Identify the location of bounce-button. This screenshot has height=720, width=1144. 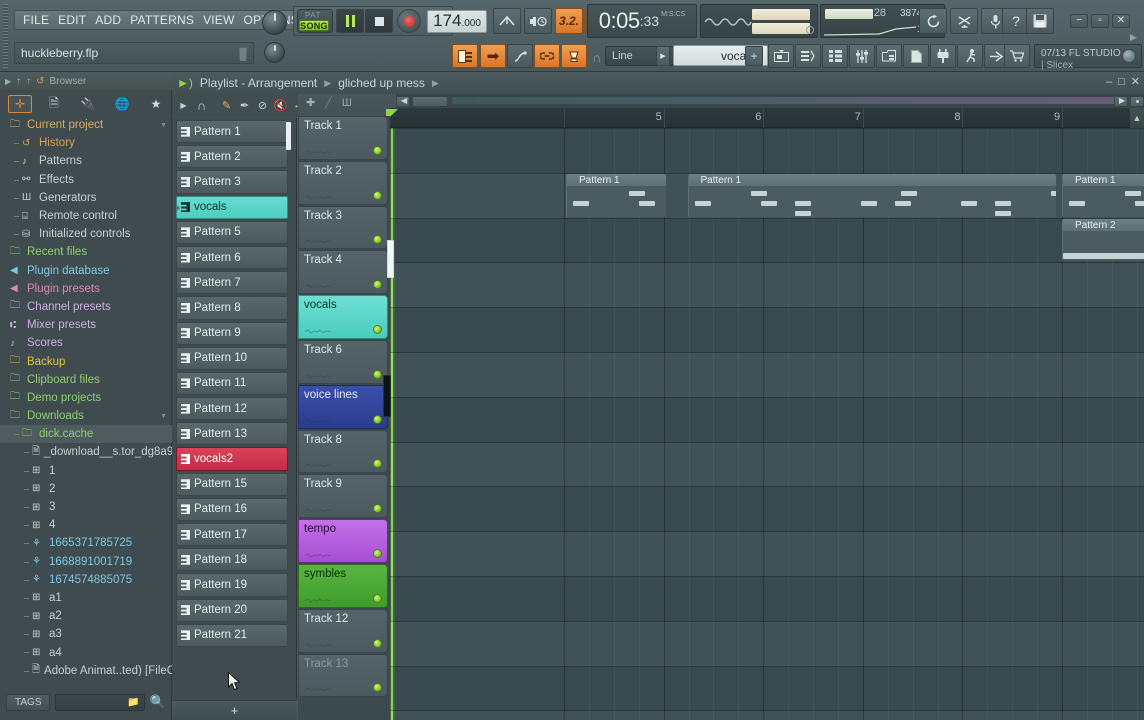
(970, 56).